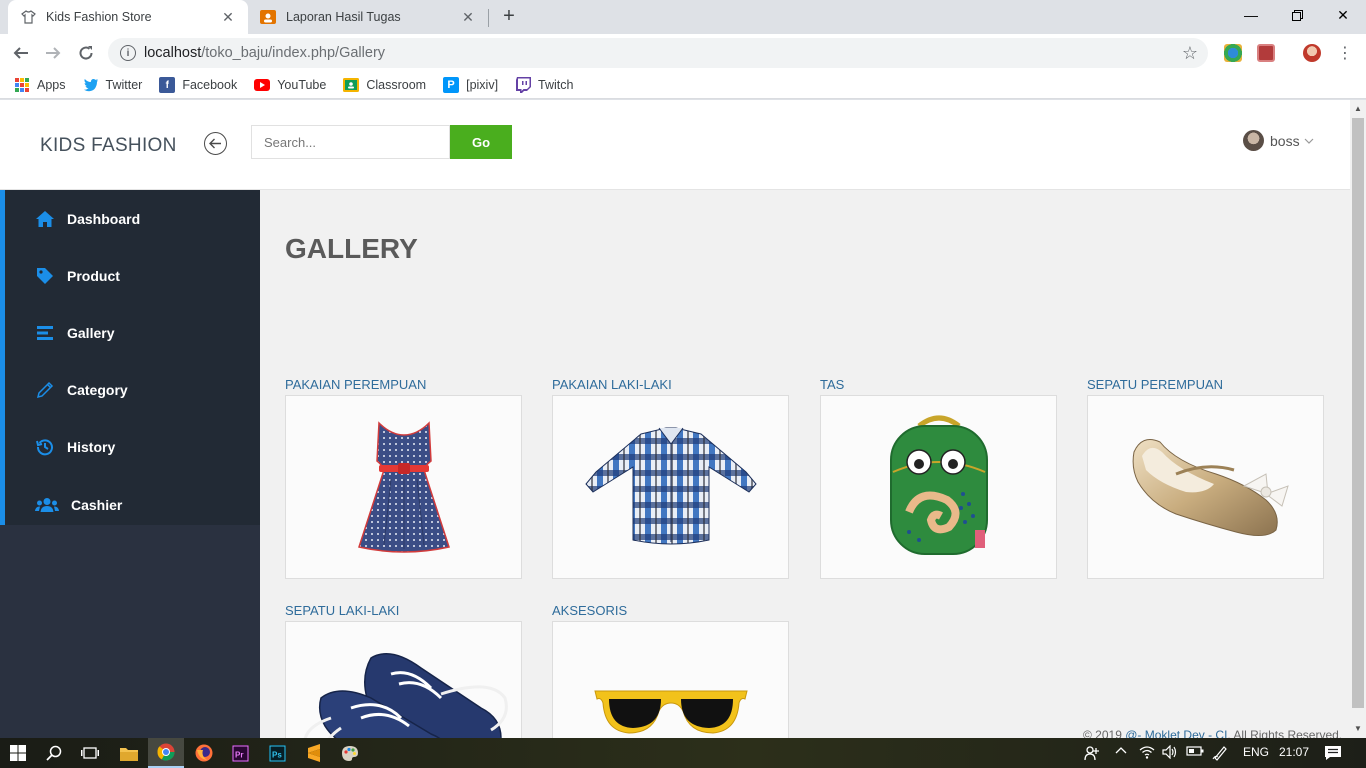 The height and width of the screenshot is (768, 1366). What do you see at coordinates (1121, 752) in the screenshot?
I see `chevron-up-icon` at bounding box center [1121, 752].